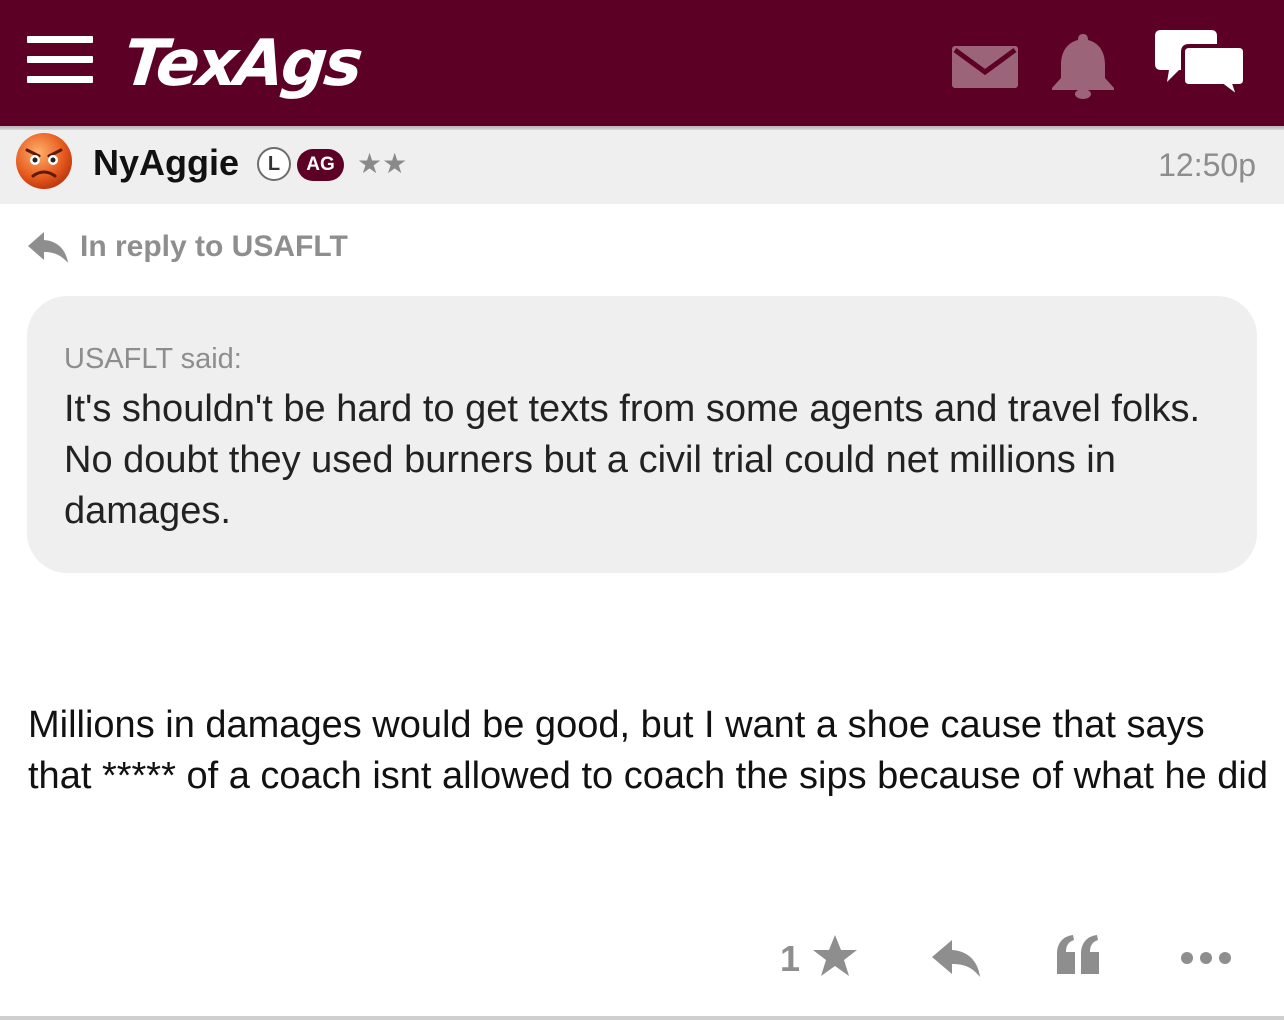 This screenshot has width=1284, height=1020. What do you see at coordinates (1078, 955) in the screenshot?
I see `quote-icon` at bounding box center [1078, 955].